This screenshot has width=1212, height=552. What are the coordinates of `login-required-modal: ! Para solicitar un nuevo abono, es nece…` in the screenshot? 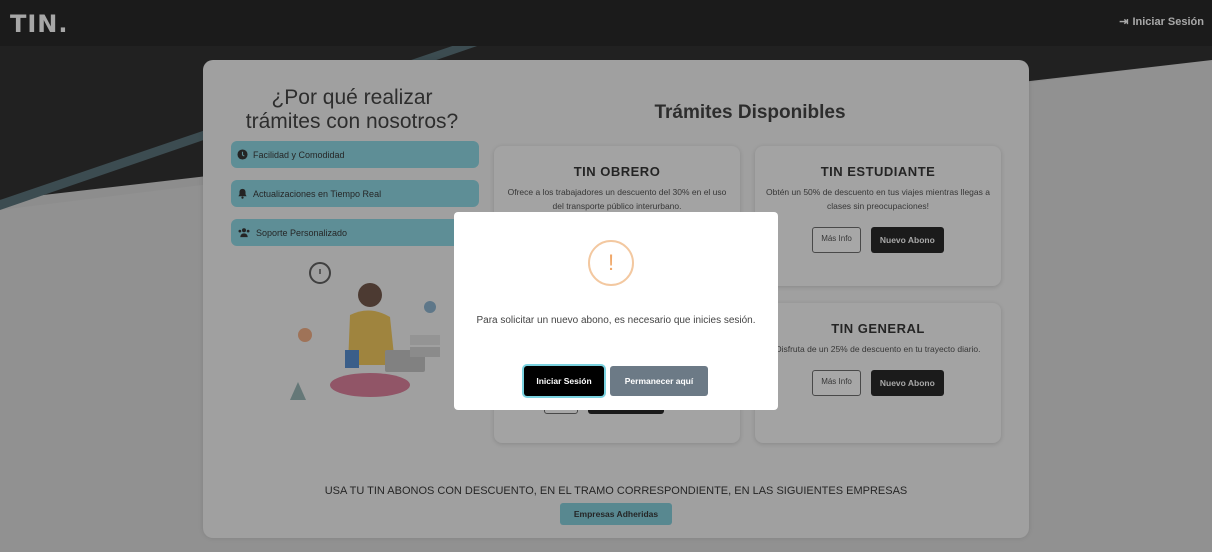 It's located at (616, 311).